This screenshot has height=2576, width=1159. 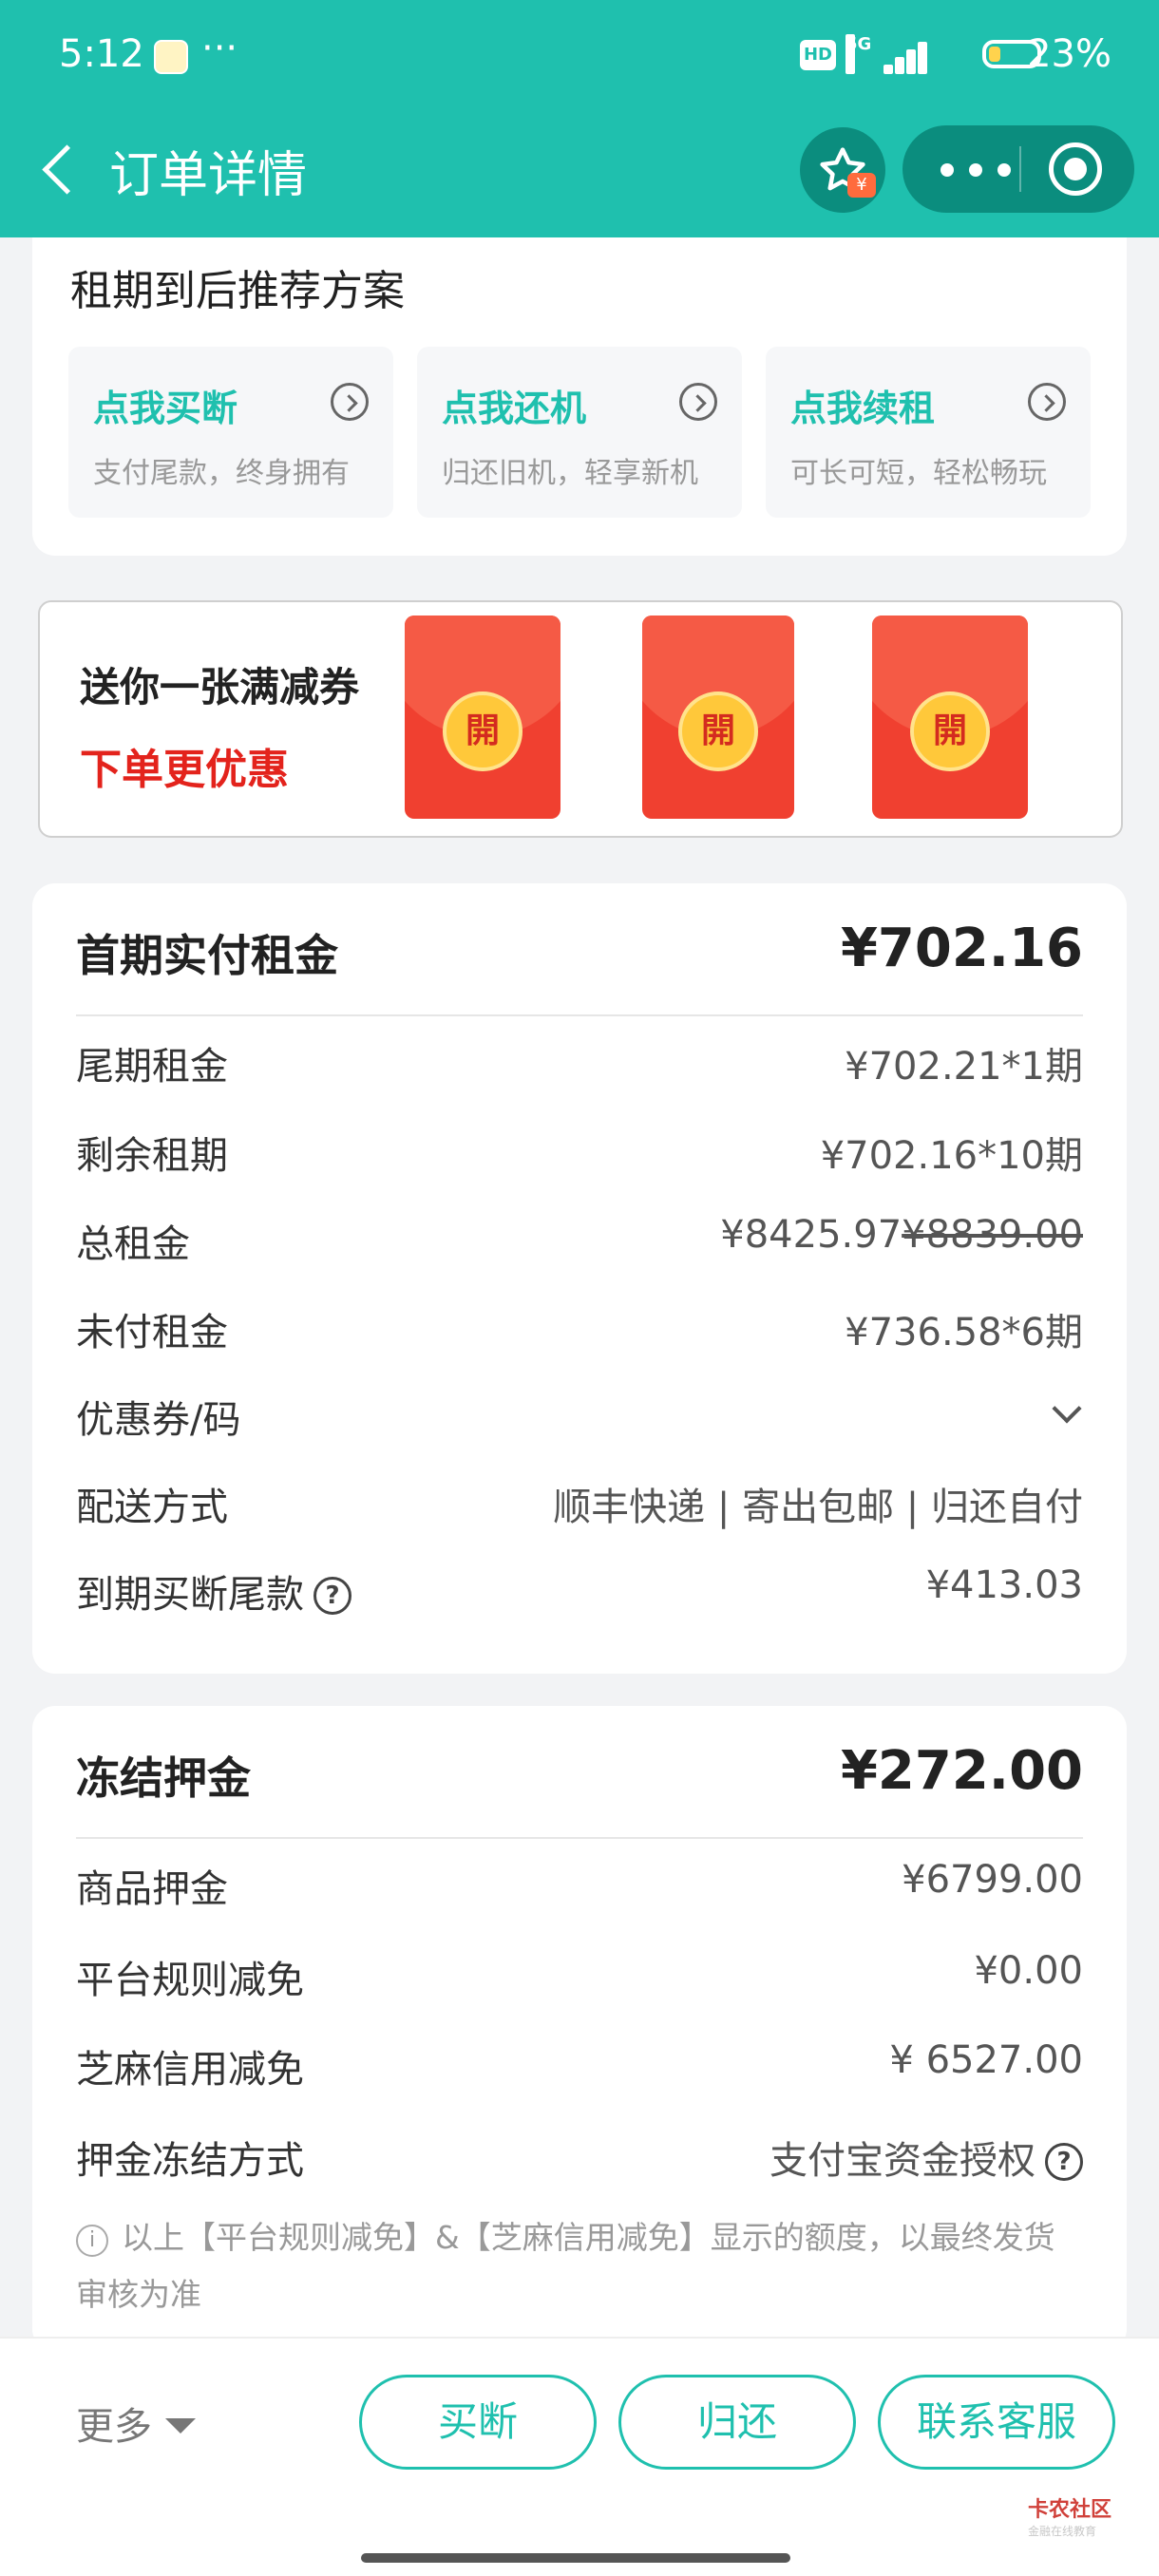 What do you see at coordinates (1067, 1408) in the screenshot?
I see `chevron-down-icon` at bounding box center [1067, 1408].